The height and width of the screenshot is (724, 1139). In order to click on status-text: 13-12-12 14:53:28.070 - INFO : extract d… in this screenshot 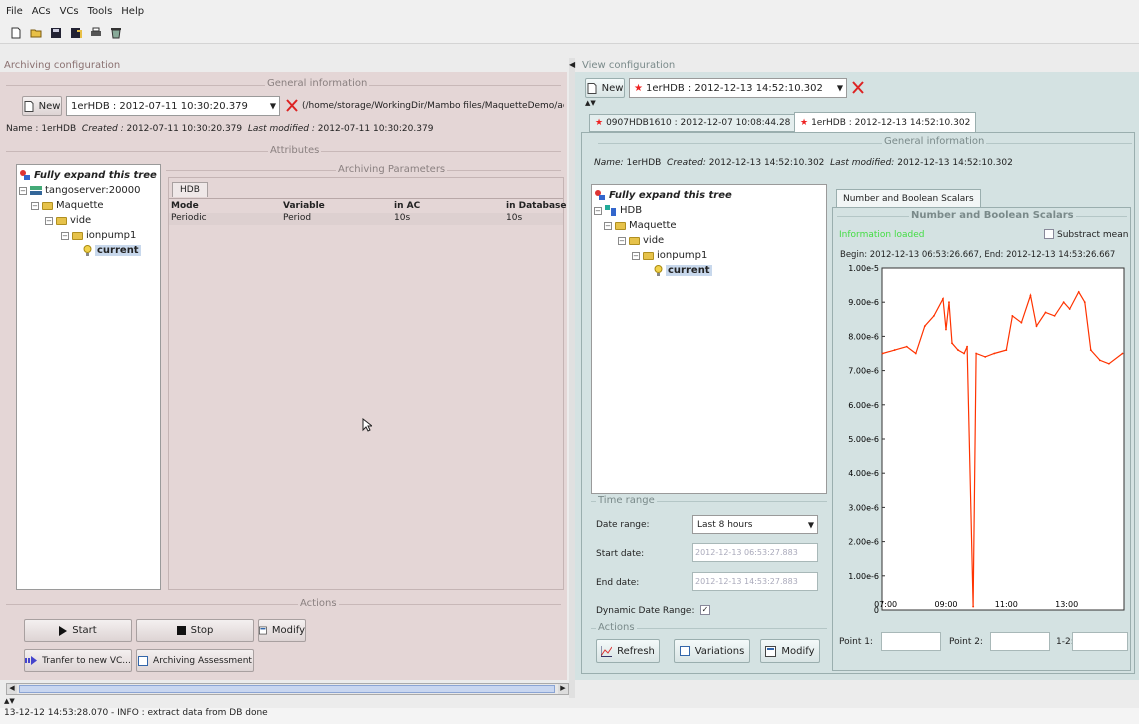, I will do `click(136, 713)`.